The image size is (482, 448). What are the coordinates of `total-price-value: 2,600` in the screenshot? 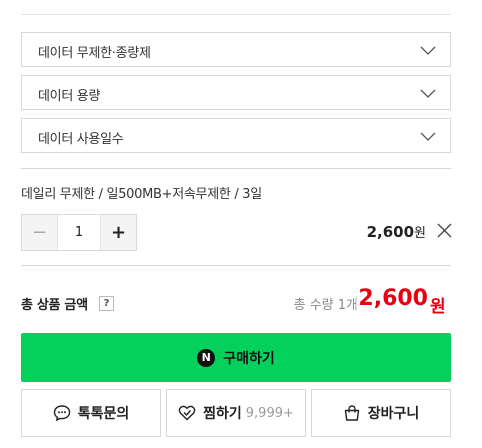 It's located at (393, 298).